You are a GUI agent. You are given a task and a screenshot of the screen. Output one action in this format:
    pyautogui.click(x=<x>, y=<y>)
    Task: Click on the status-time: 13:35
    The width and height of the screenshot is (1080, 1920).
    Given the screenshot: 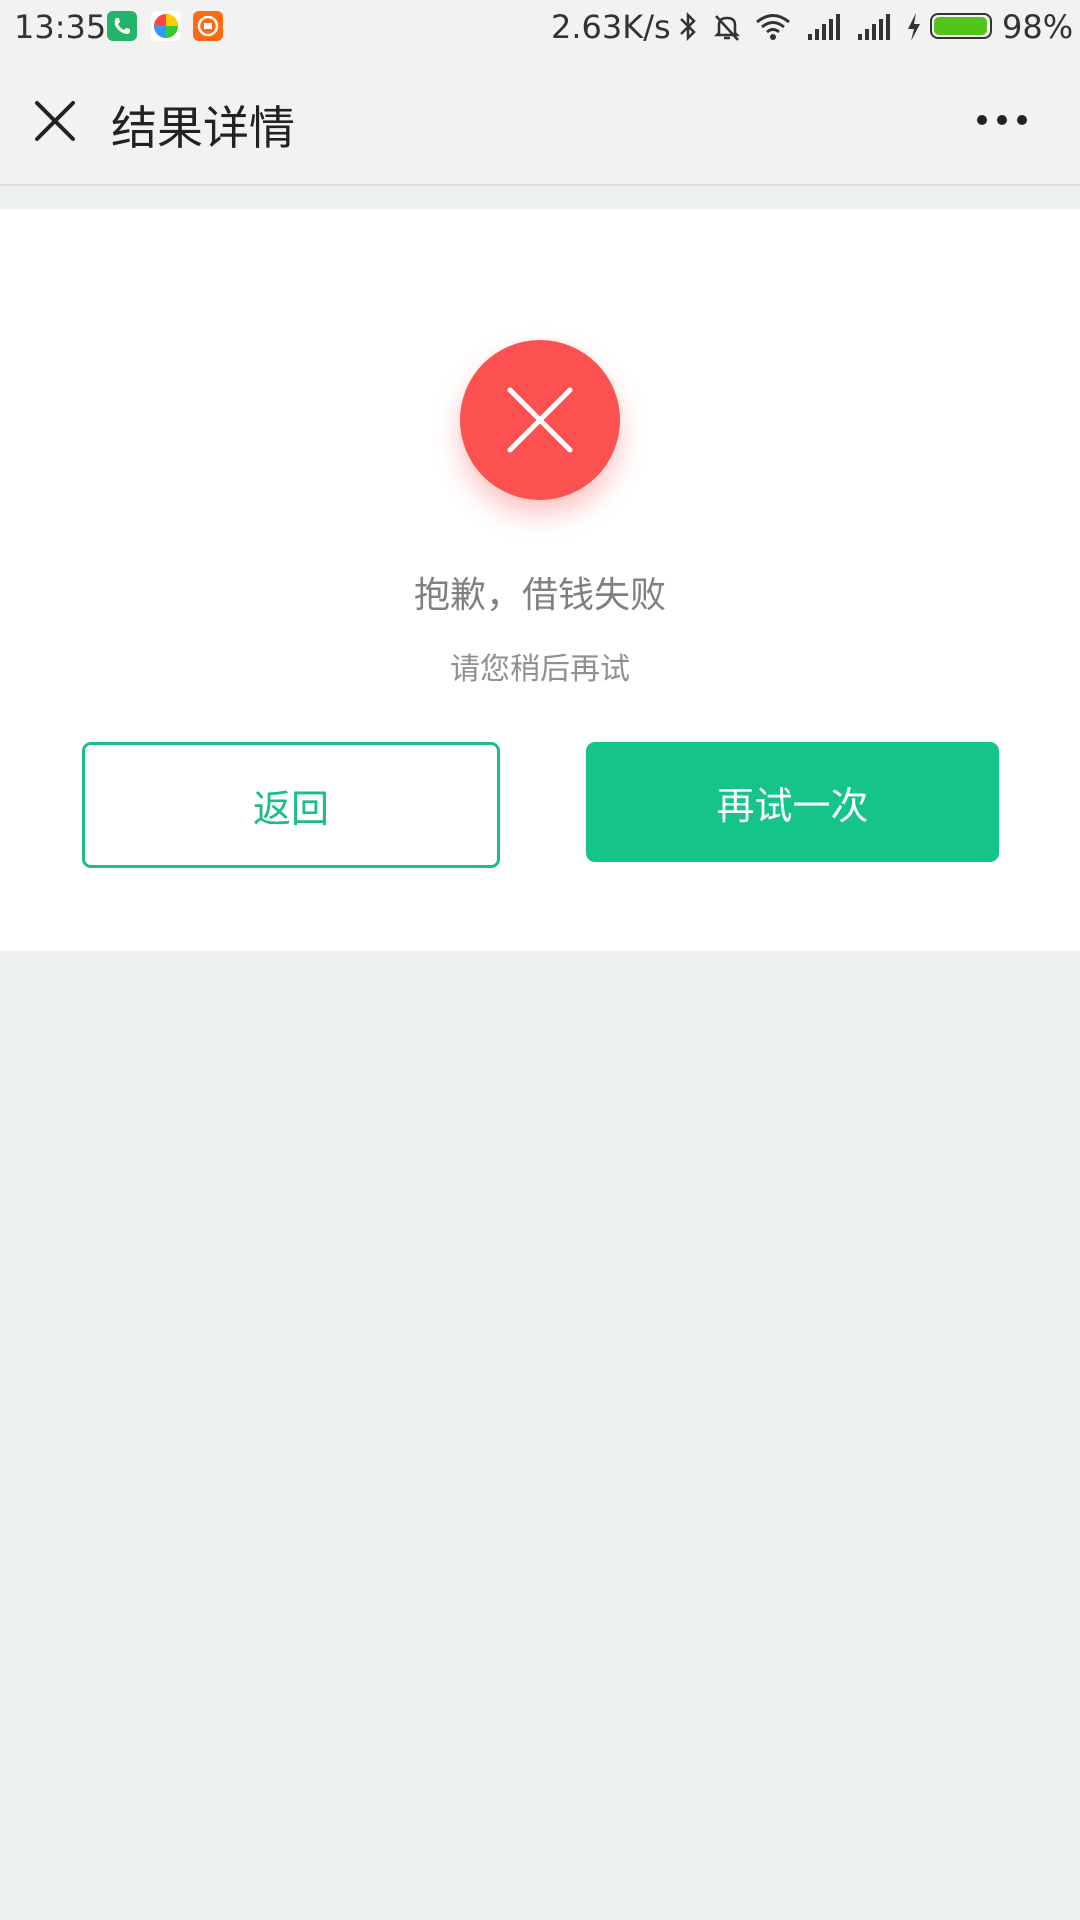 What is the action you would take?
    pyautogui.click(x=60, y=27)
    